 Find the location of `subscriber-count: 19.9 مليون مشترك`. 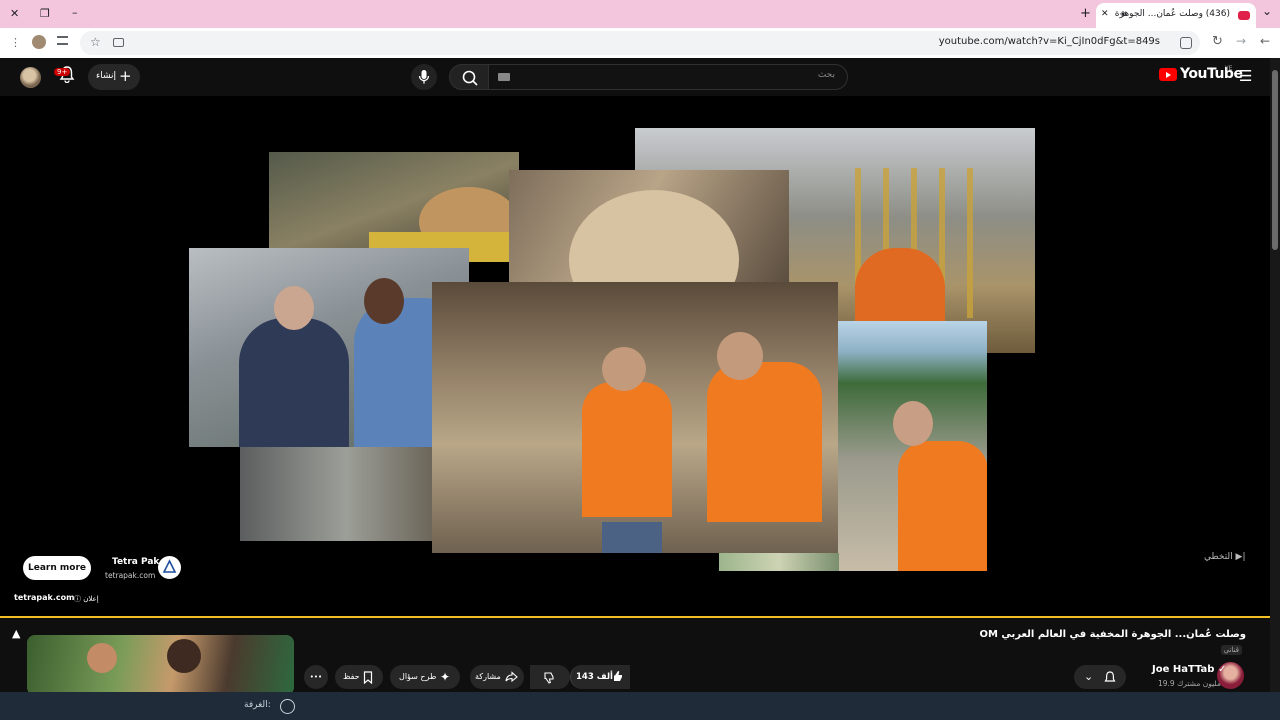

subscriber-count: 19.9 مليون مشترك is located at coordinates (1189, 683).